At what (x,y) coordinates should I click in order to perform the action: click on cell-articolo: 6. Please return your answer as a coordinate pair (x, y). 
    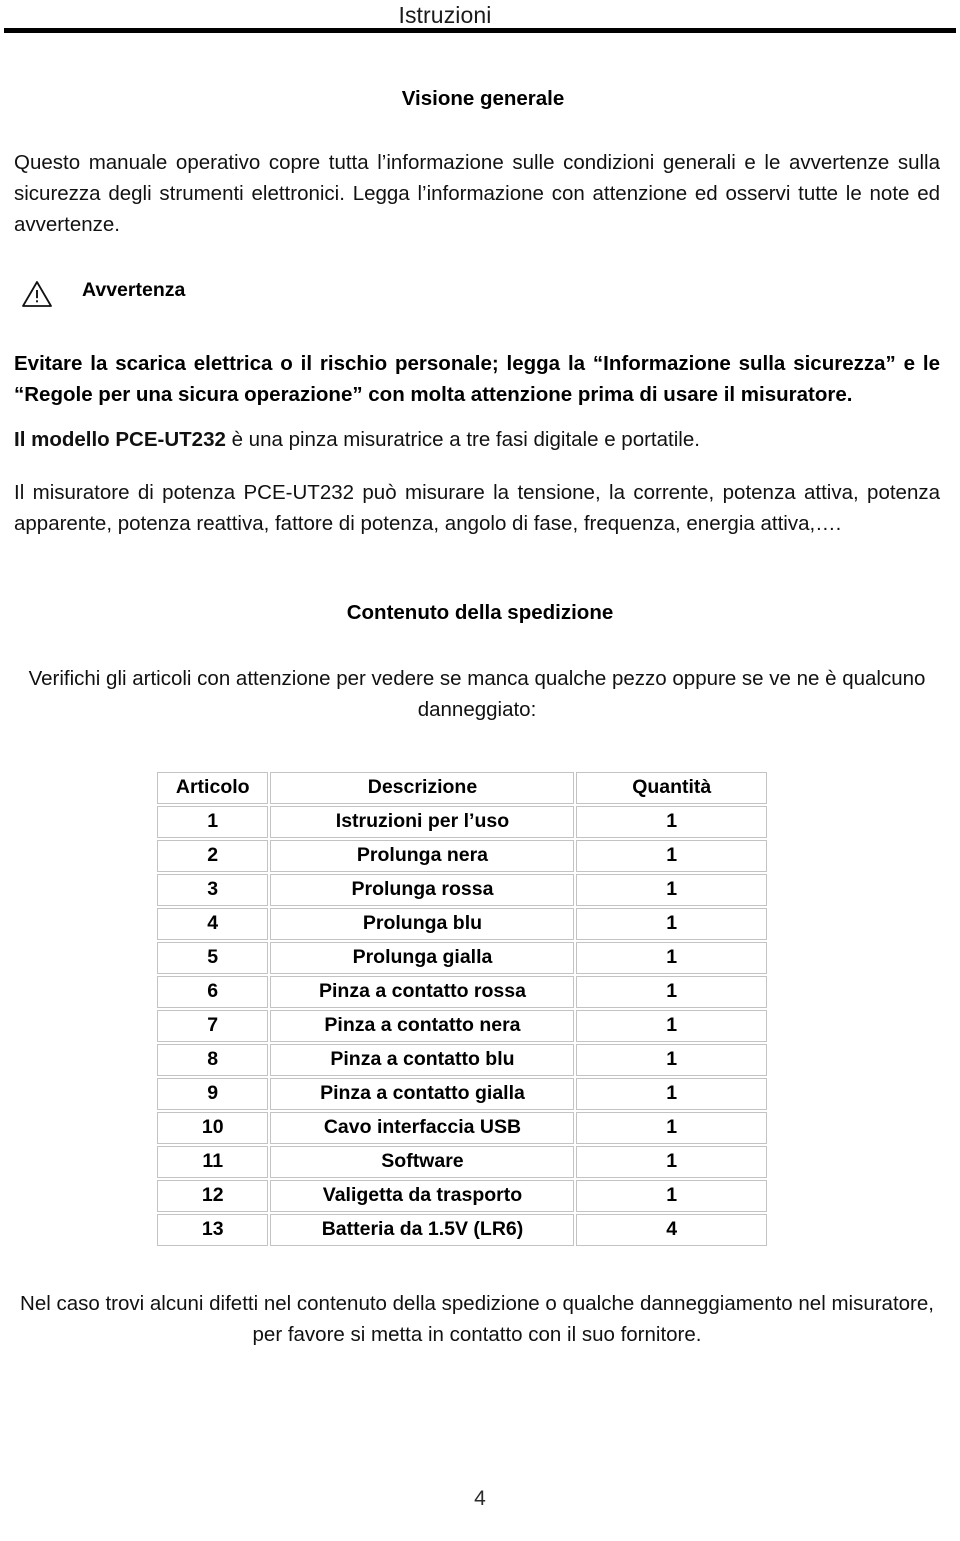
    Looking at the image, I should click on (213, 992).